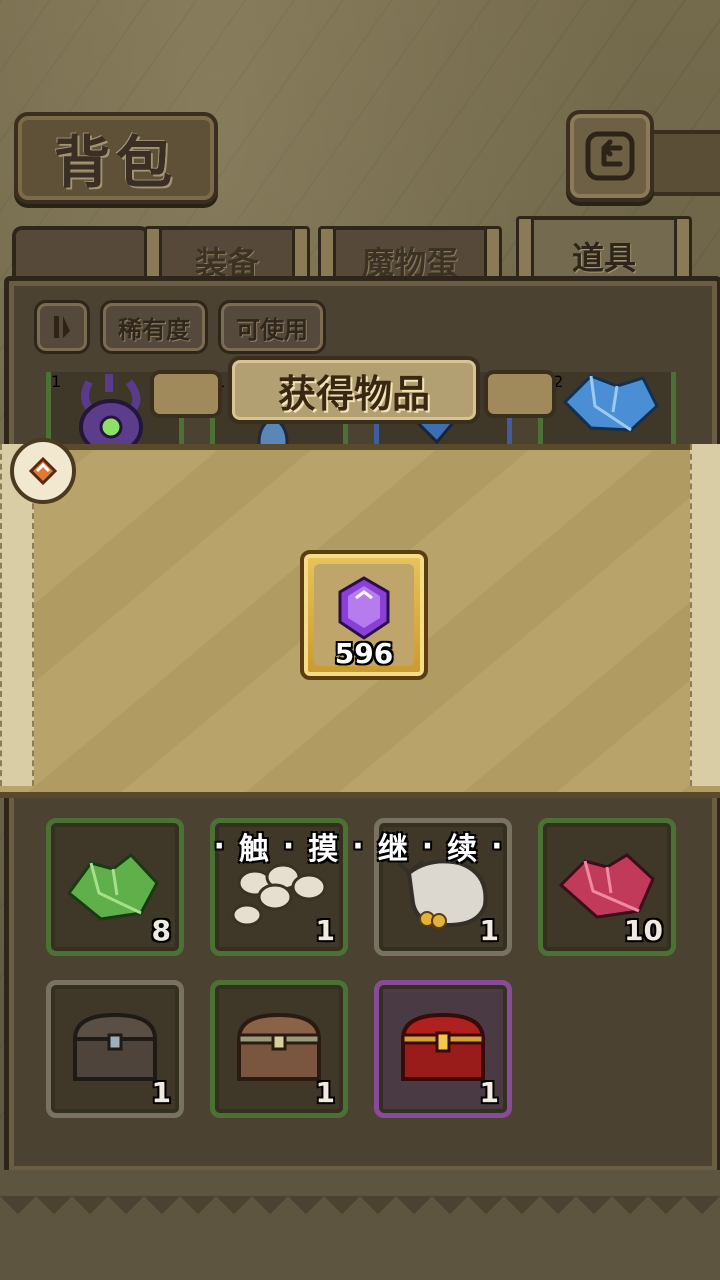 This screenshot has width=720, height=1280. What do you see at coordinates (186, 394) in the screenshot?
I see `popup-banner-left` at bounding box center [186, 394].